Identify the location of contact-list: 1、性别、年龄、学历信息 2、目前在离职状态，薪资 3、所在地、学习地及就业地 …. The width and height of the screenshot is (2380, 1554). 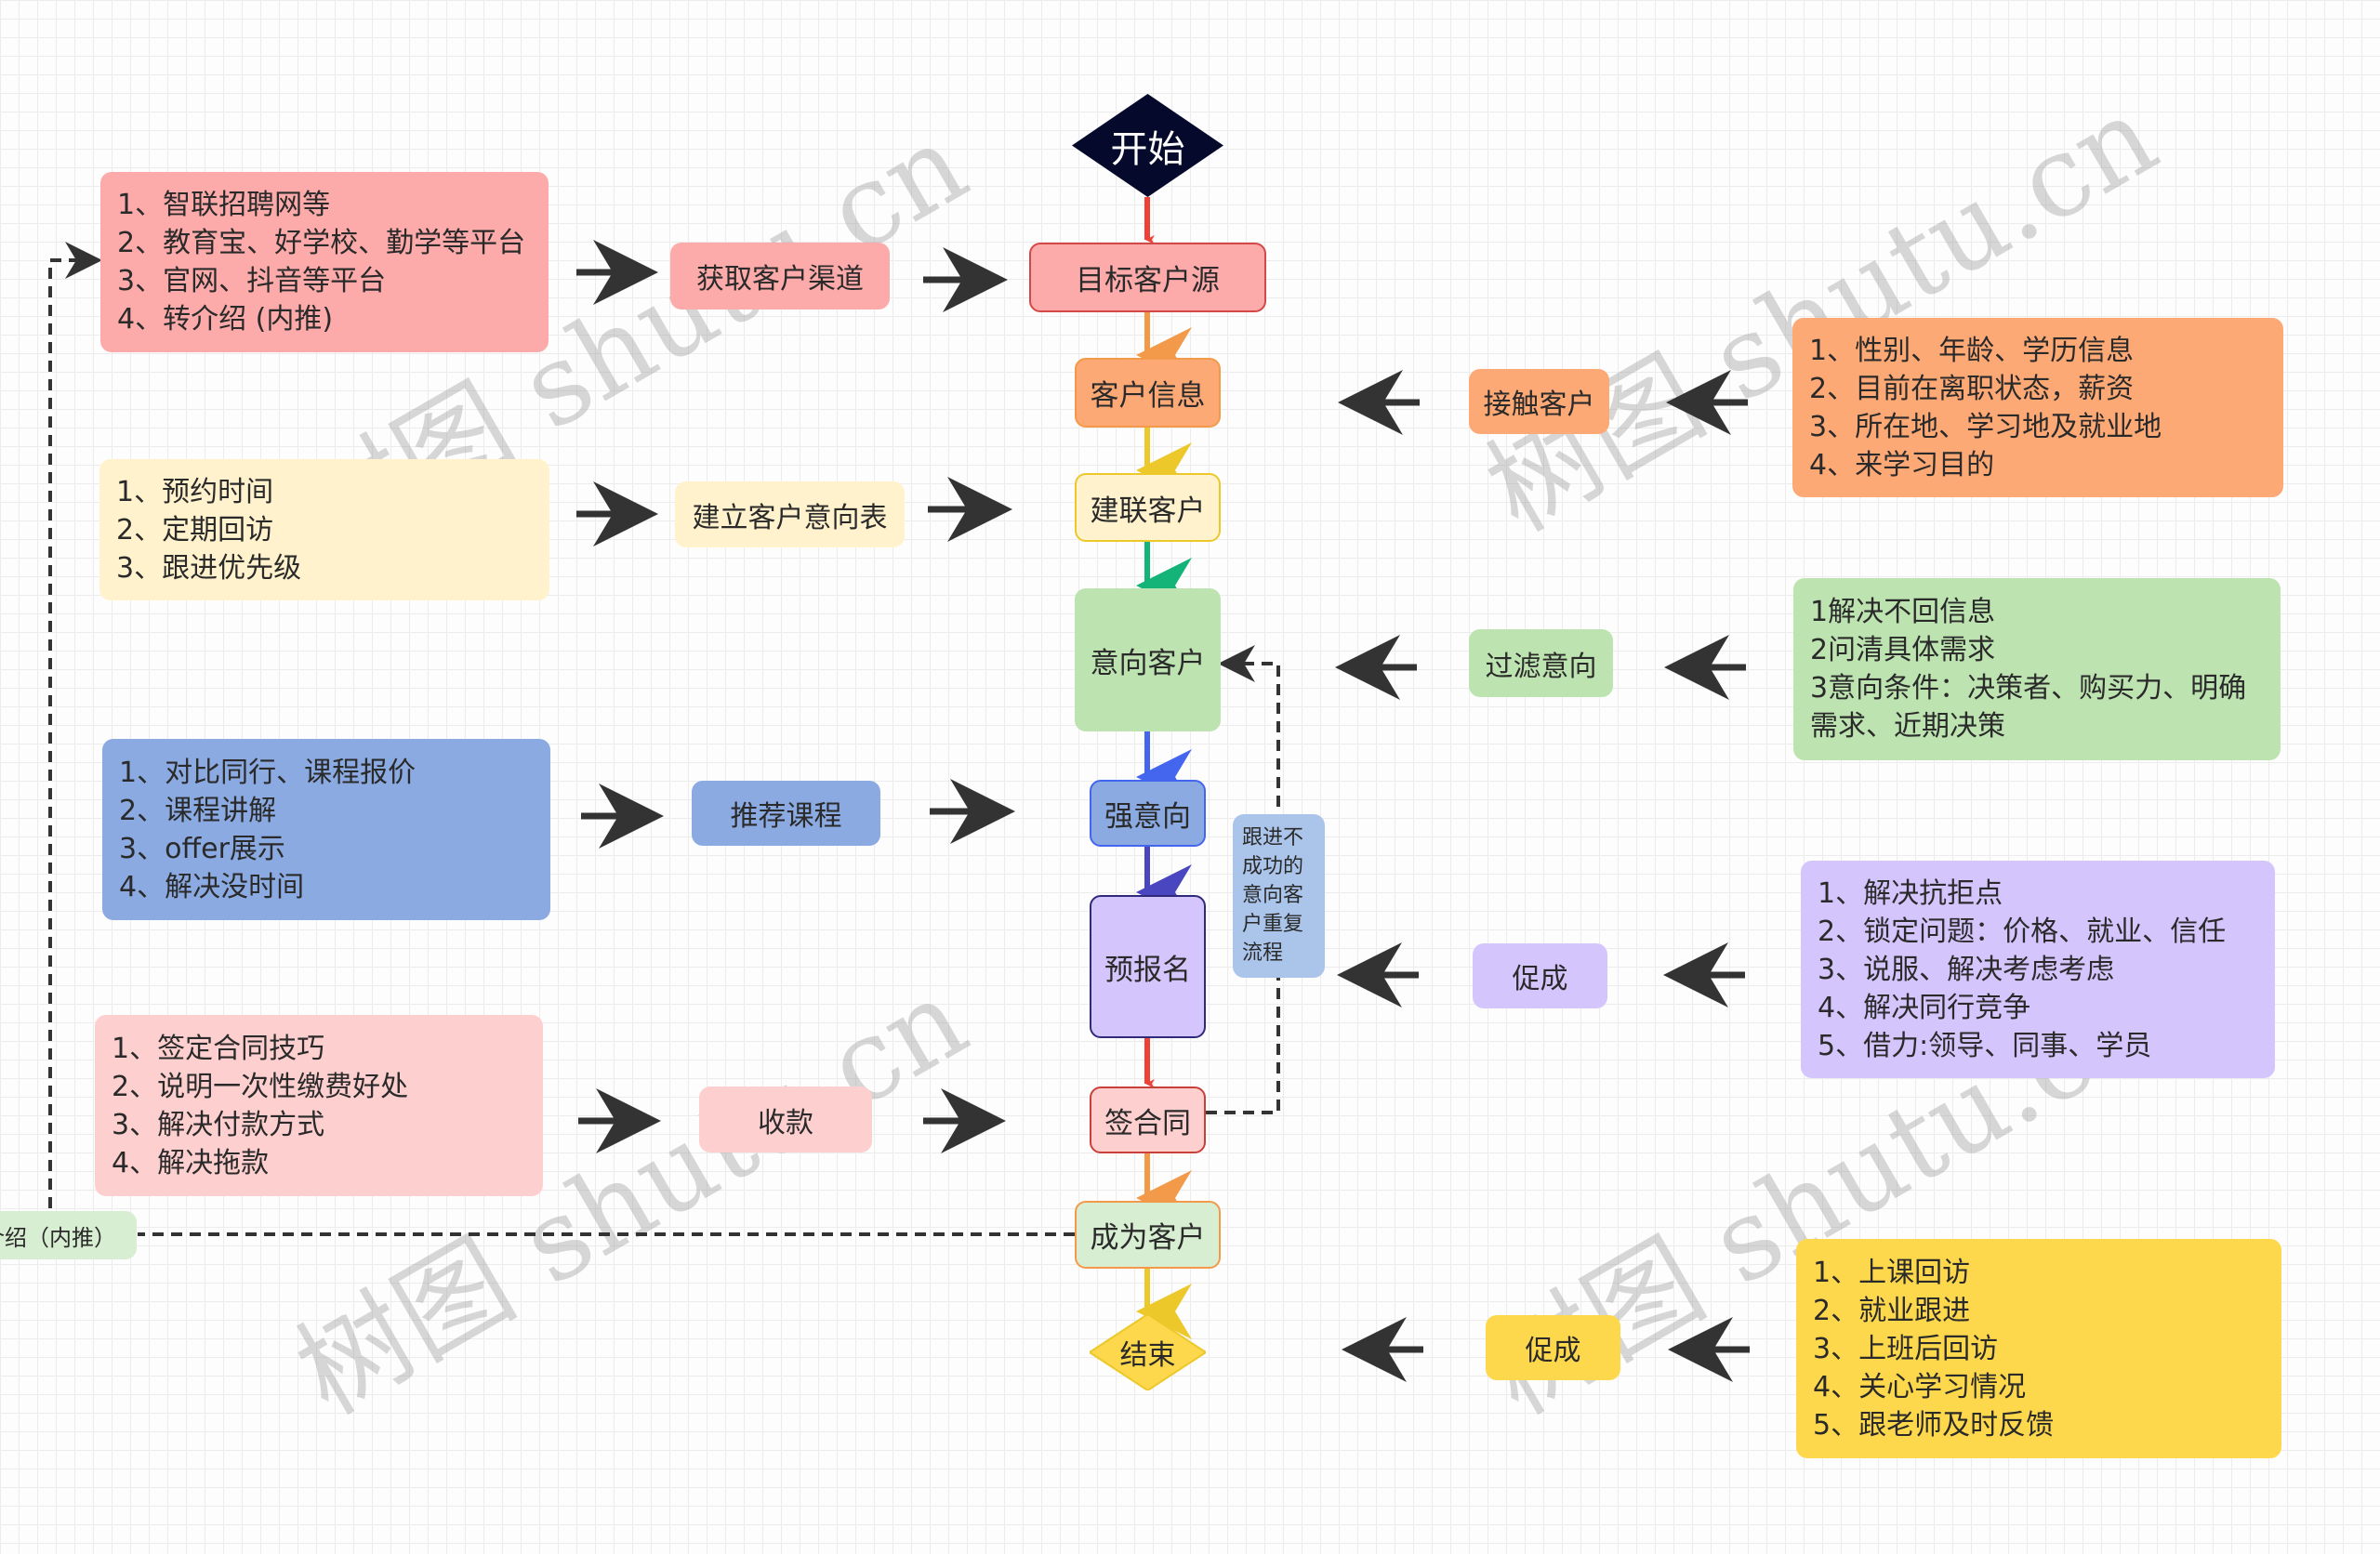
(2037, 407).